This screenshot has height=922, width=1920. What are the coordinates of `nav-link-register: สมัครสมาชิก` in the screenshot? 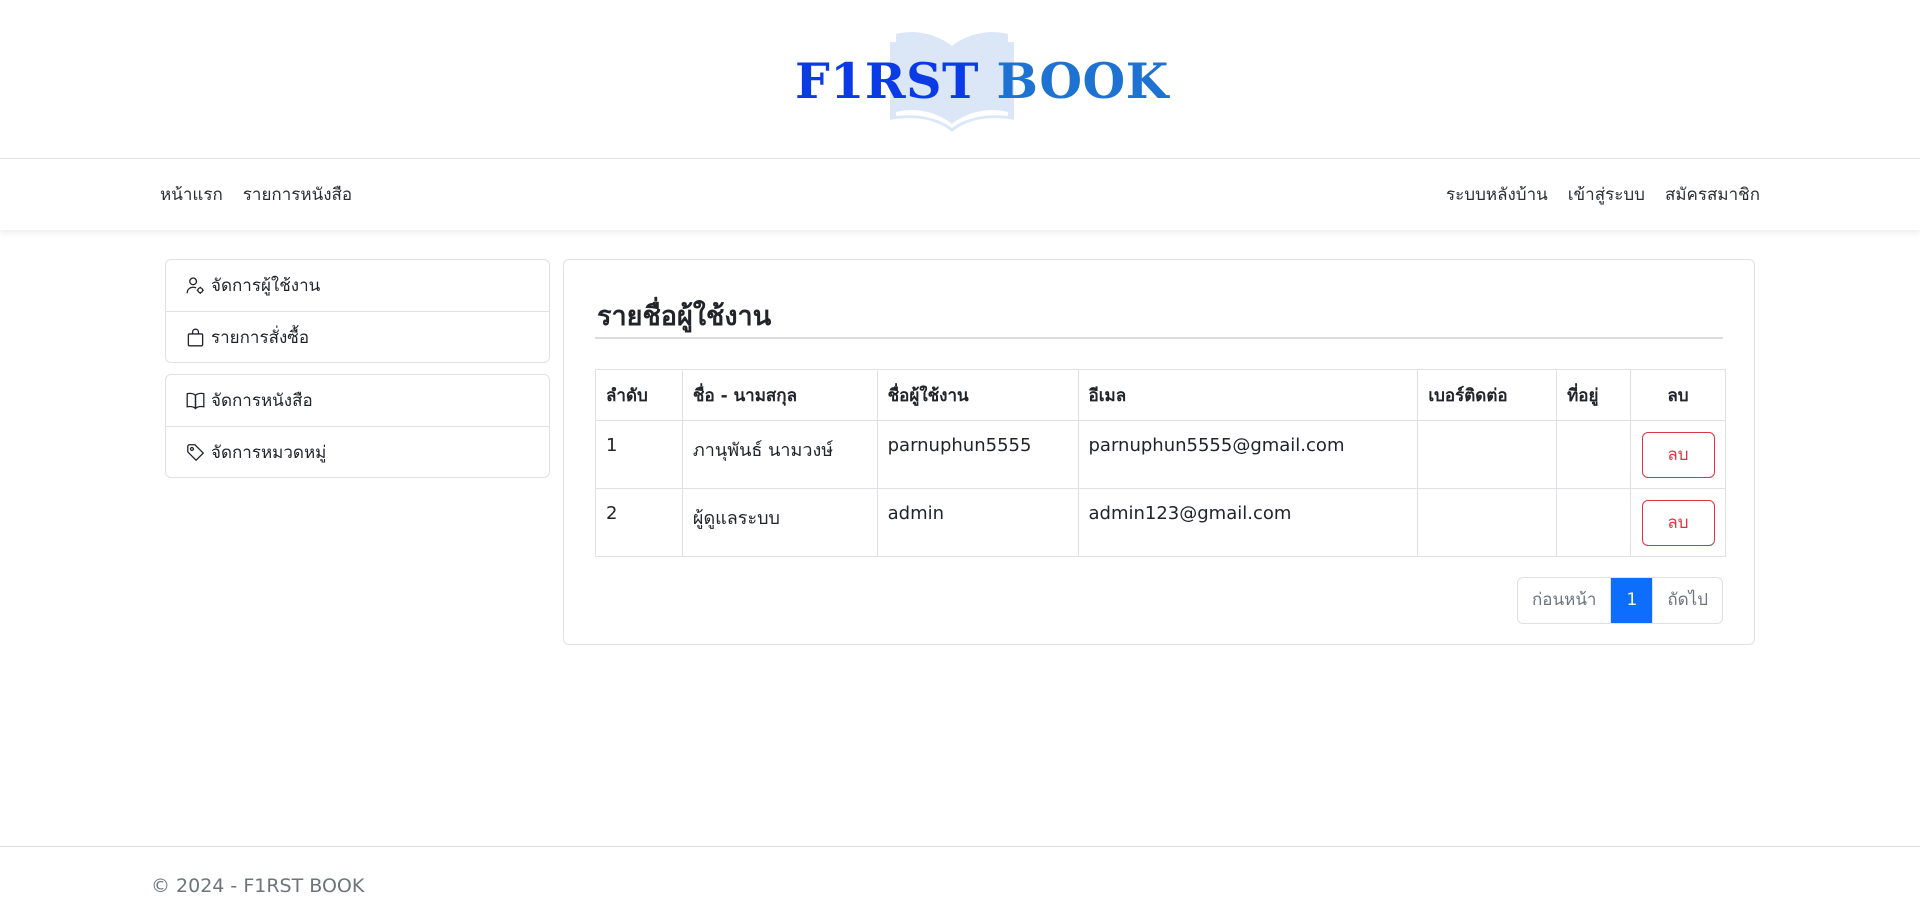 It's located at (1712, 194).